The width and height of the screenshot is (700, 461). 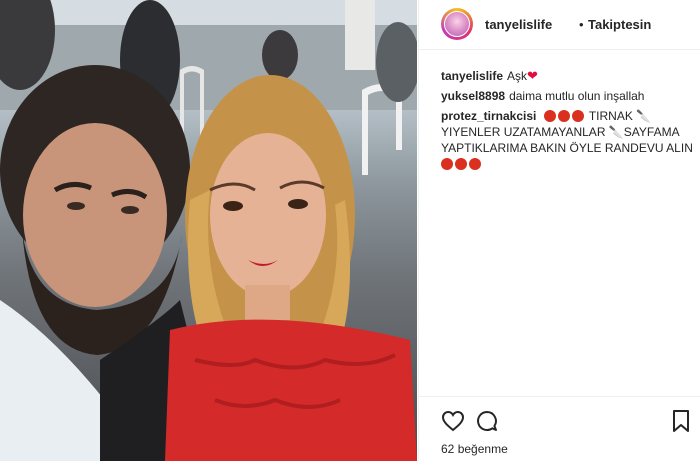 What do you see at coordinates (472, 76) in the screenshot?
I see `caption-username: tanyelislife` at bounding box center [472, 76].